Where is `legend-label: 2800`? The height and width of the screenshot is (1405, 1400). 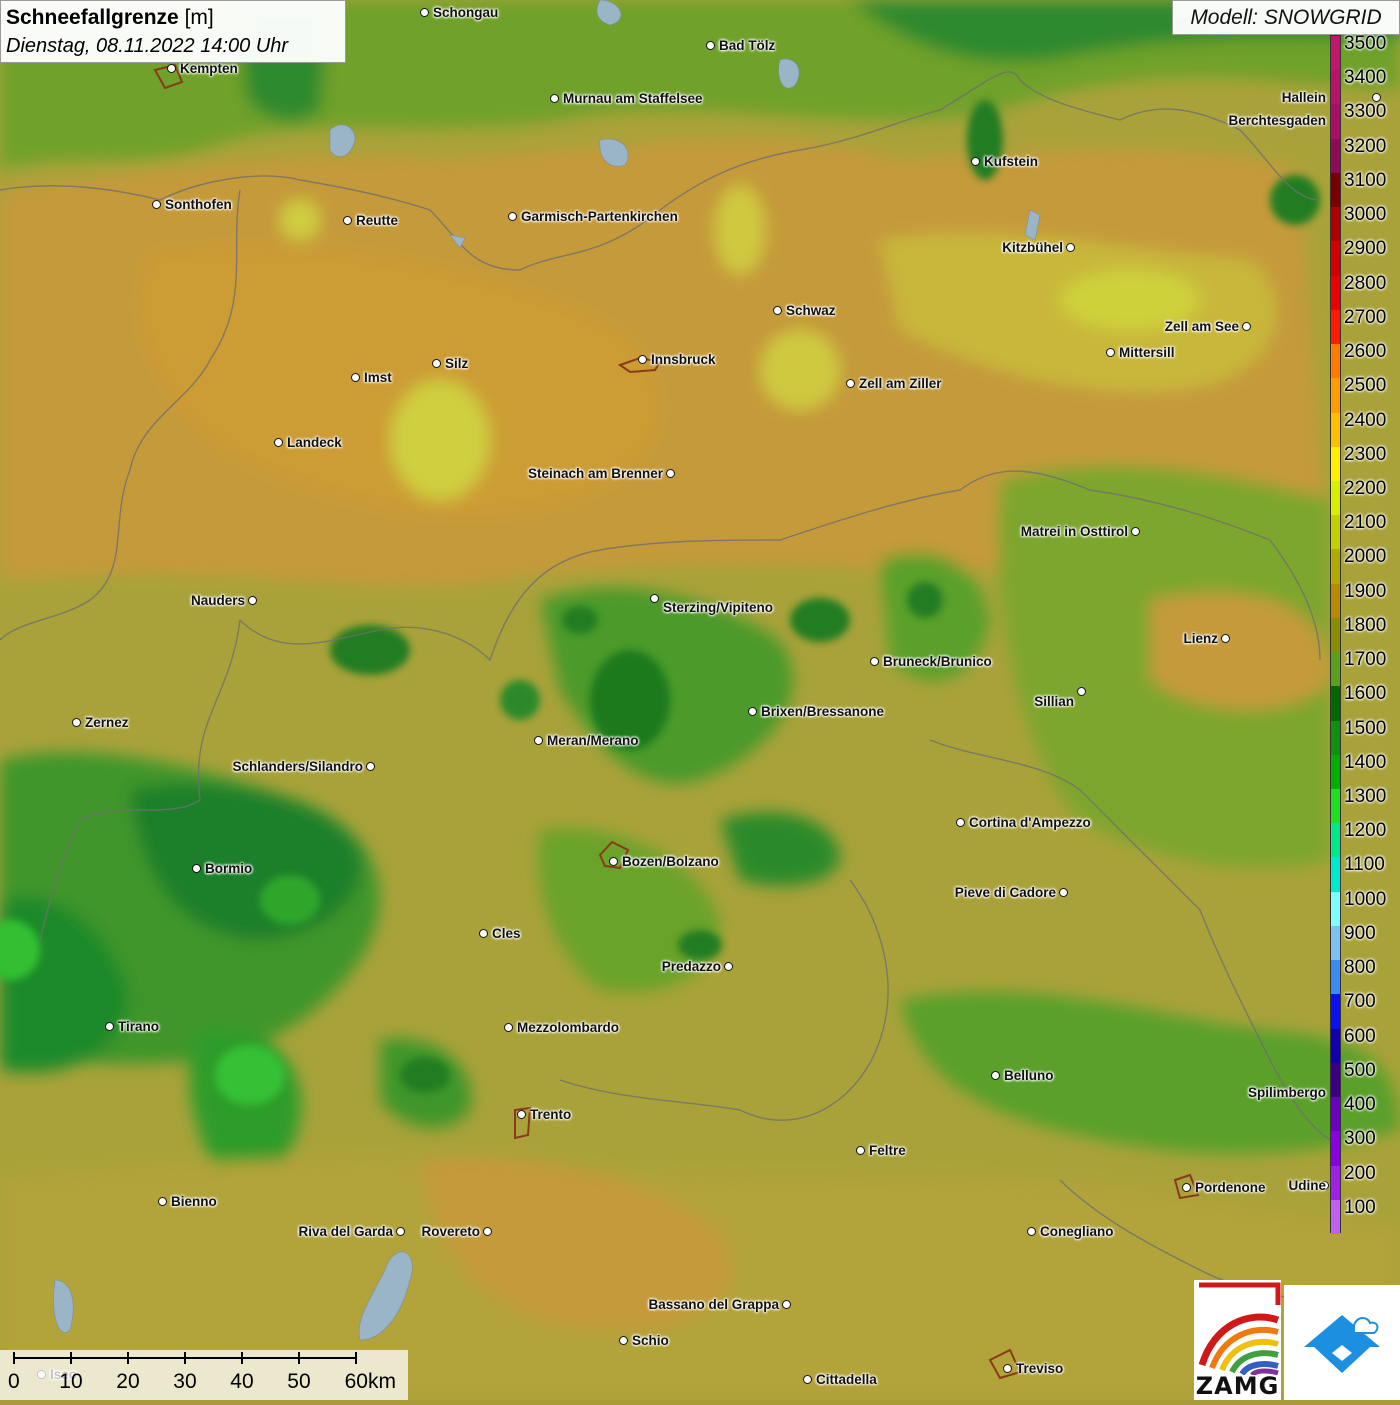 legend-label: 2800 is located at coordinates (1365, 283).